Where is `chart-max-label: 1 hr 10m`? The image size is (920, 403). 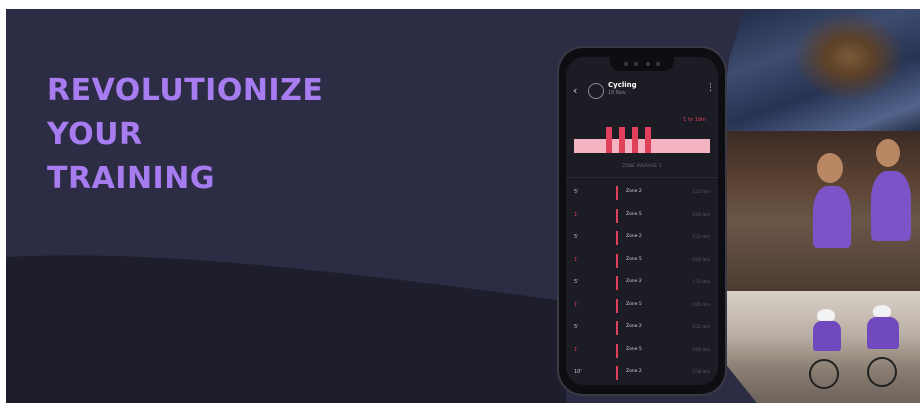 chart-max-label: 1 hr 10m is located at coordinates (694, 120).